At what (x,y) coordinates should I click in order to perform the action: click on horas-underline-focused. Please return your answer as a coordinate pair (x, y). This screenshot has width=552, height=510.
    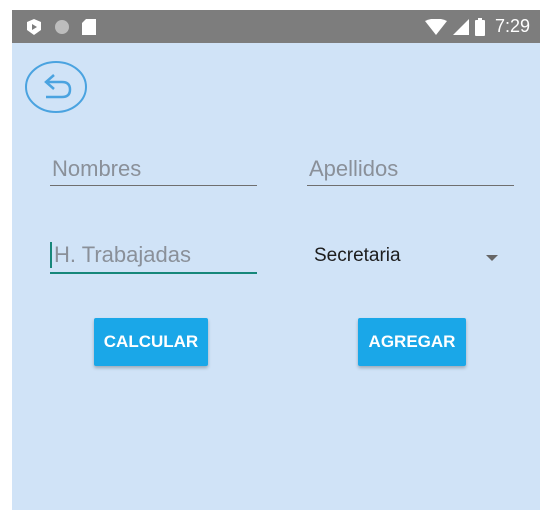
    Looking at the image, I should click on (153, 273).